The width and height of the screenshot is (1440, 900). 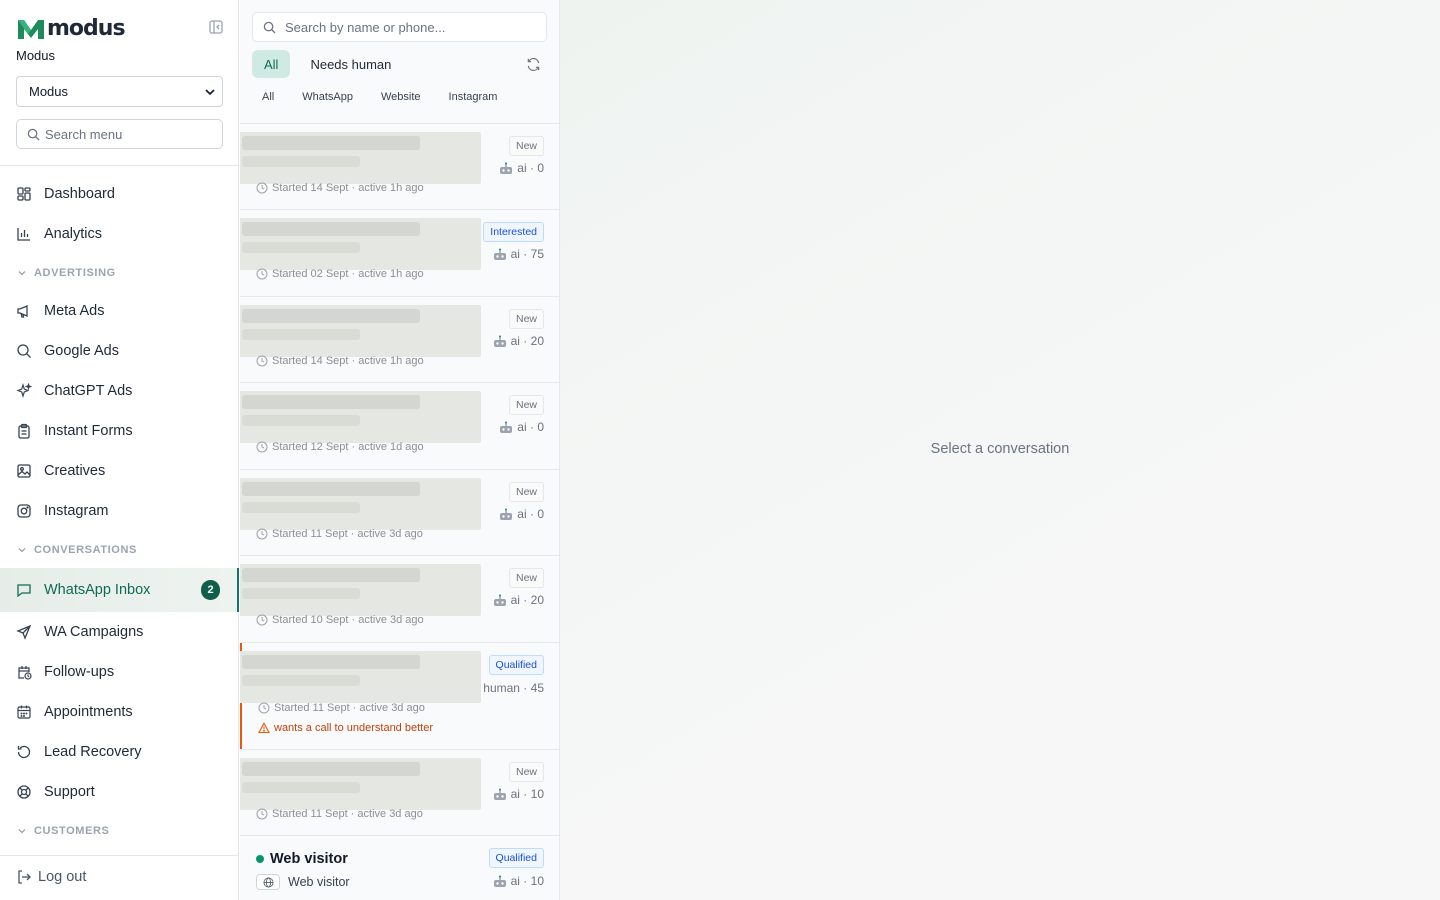 I want to click on section-advertising: ADVERTISING, so click(x=119, y=272).